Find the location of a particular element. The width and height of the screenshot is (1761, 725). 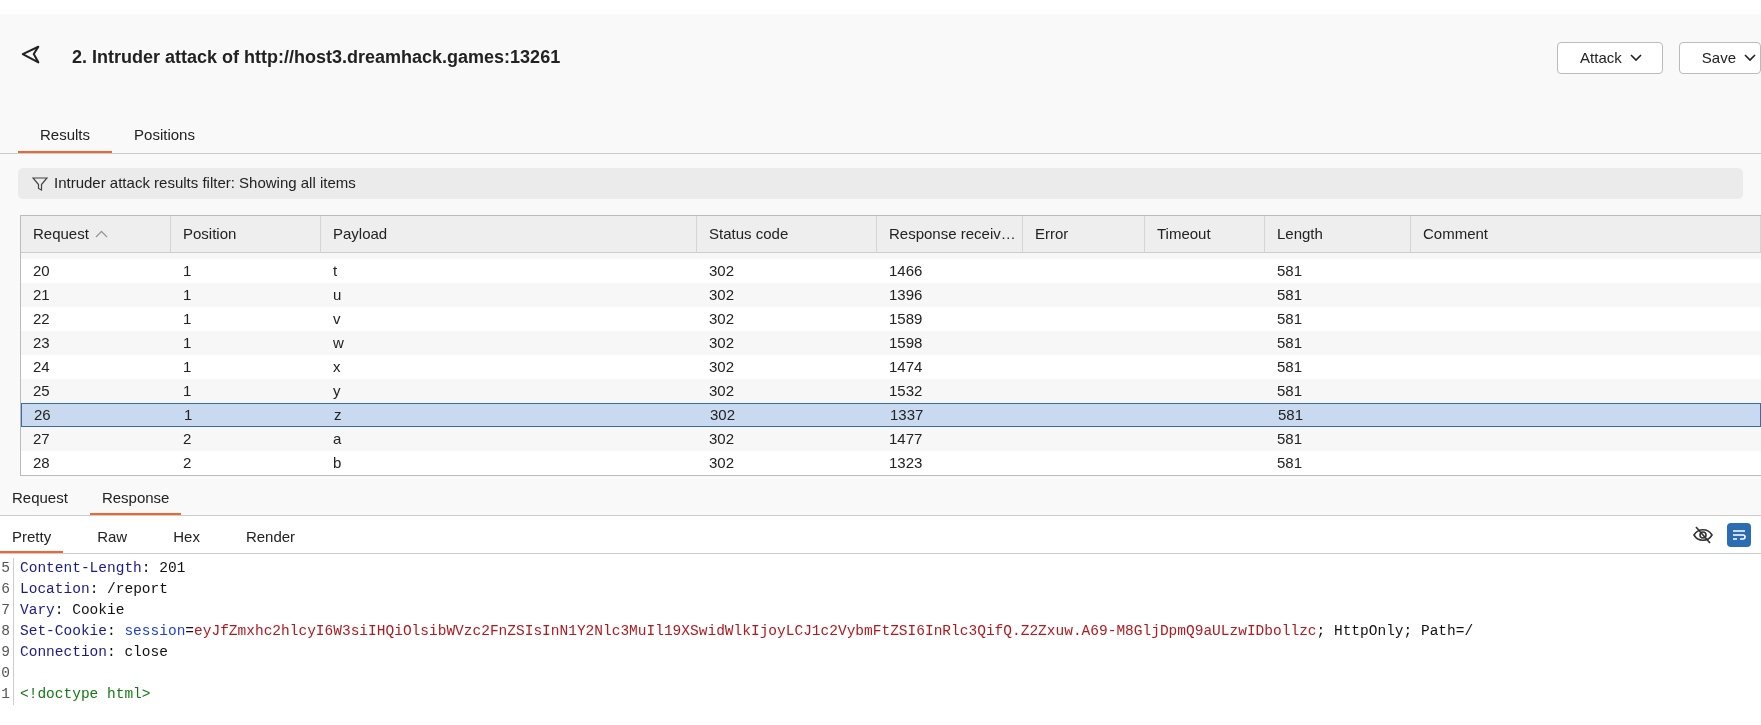

table-cell-text: 1474 is located at coordinates (906, 366).